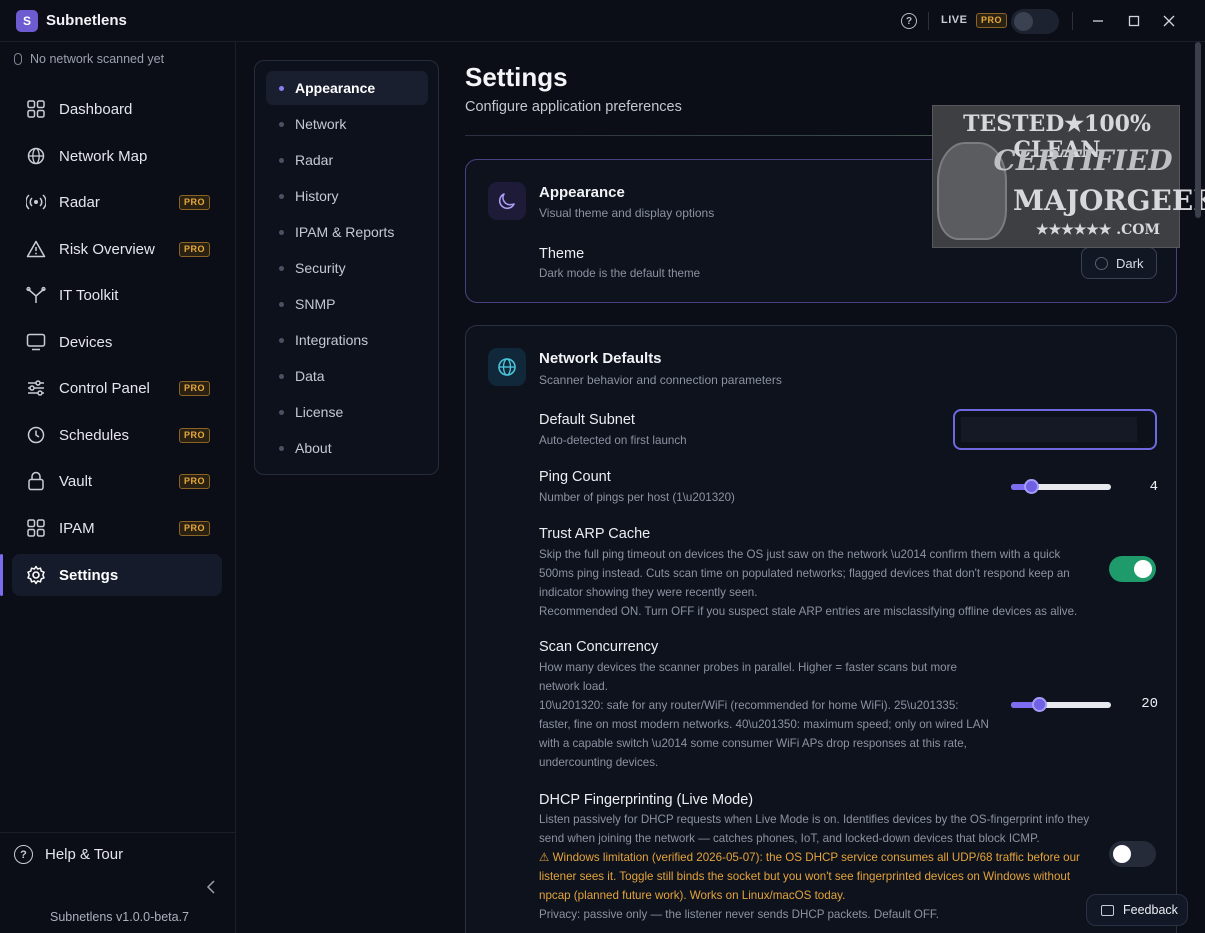 The width and height of the screenshot is (1205, 933). What do you see at coordinates (347, 196) in the screenshot?
I see `subnav-item-history: History` at bounding box center [347, 196].